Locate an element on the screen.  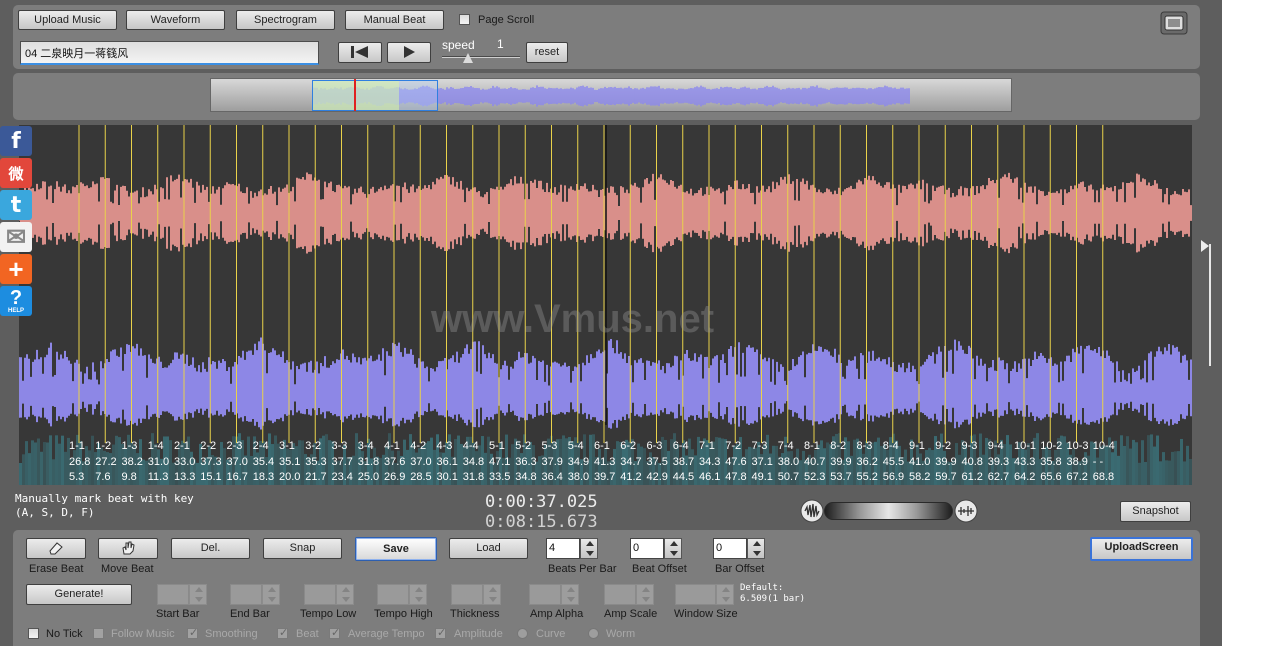
page-scroll-checkbox is located at coordinates (464, 19).